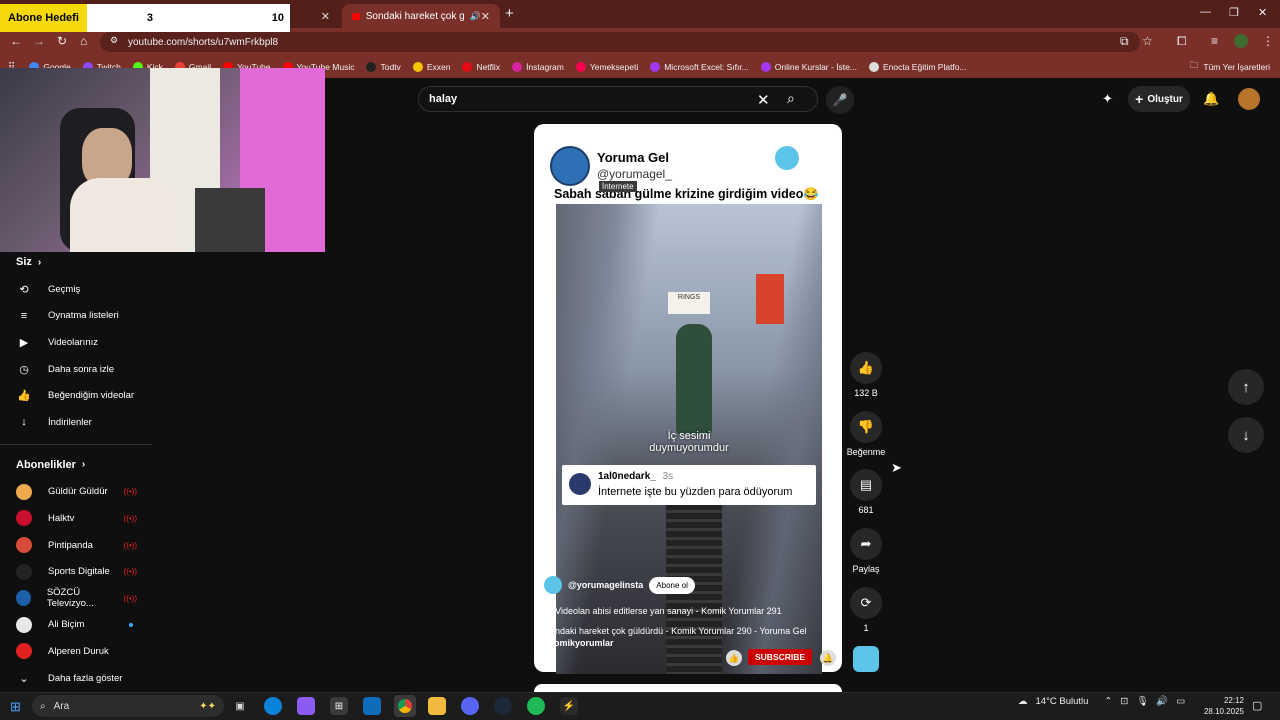 The image size is (1280, 720). What do you see at coordinates (1249, 99) in the screenshot?
I see `account-avatar` at bounding box center [1249, 99].